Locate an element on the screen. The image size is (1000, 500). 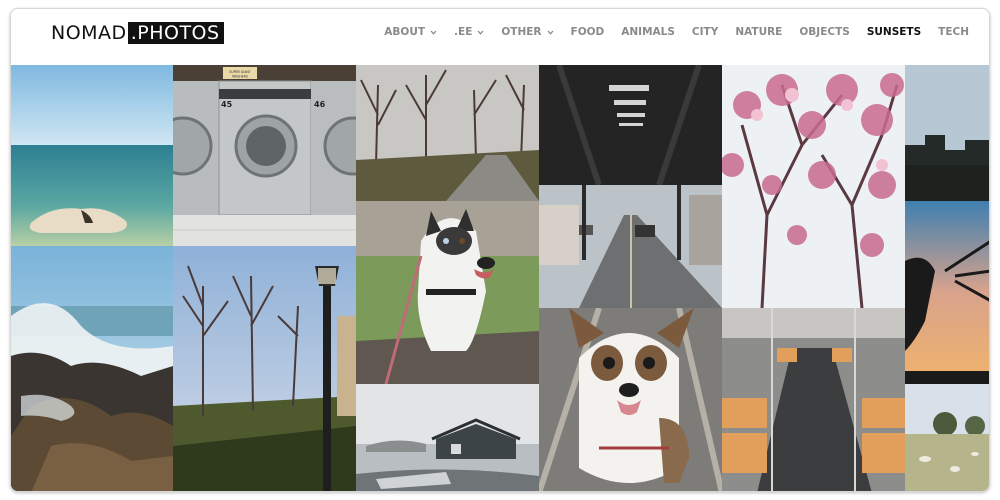
photo-subway-car is located at coordinates (813, 399).